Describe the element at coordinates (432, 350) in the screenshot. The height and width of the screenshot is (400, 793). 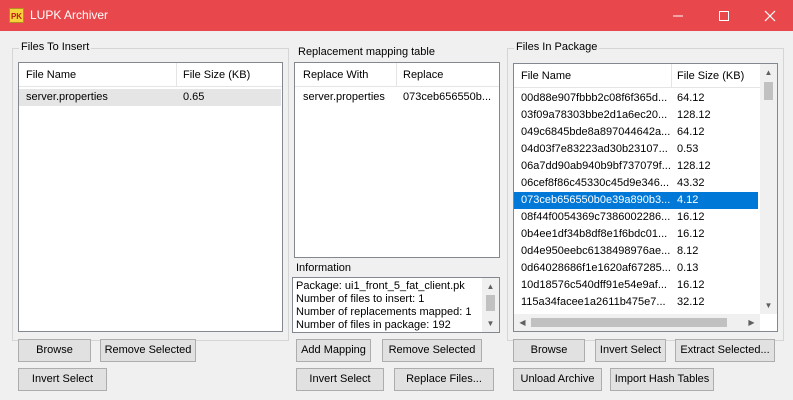
I see `mapping-remove-selected-button: Remove Selected` at that location.